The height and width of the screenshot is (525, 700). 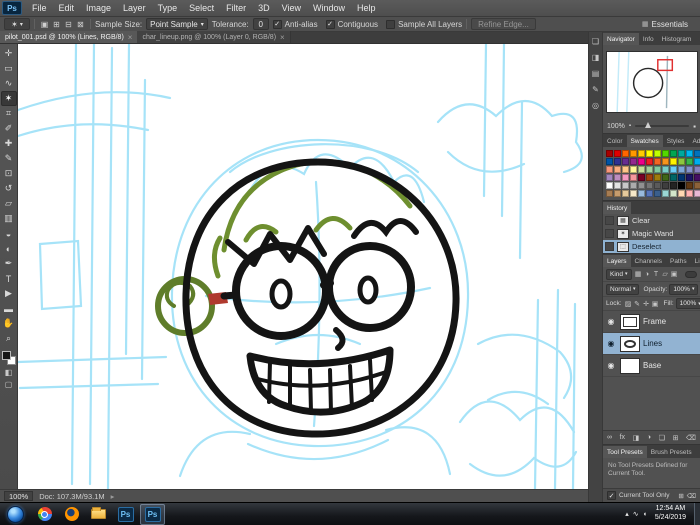 I want to click on navigator-zoom-slider, so click(x=662, y=125).